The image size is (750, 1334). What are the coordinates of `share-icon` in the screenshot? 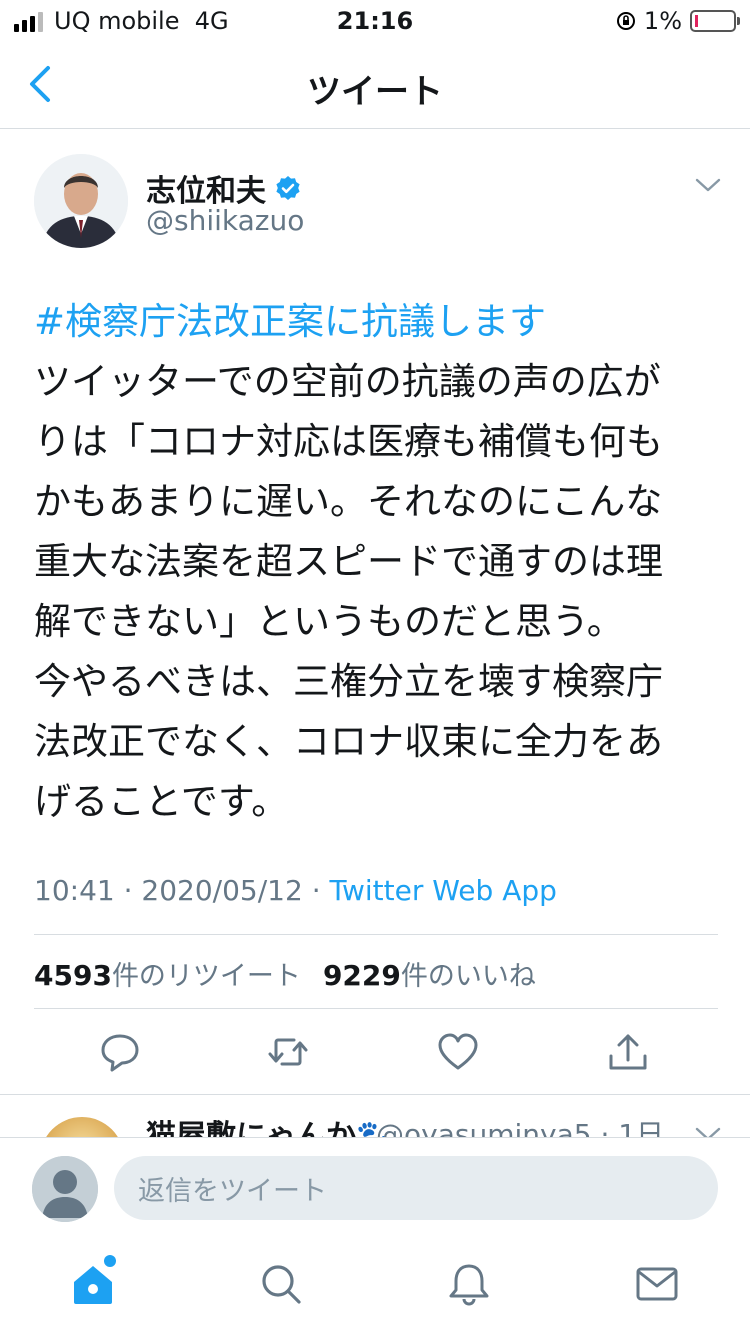 It's located at (628, 1052).